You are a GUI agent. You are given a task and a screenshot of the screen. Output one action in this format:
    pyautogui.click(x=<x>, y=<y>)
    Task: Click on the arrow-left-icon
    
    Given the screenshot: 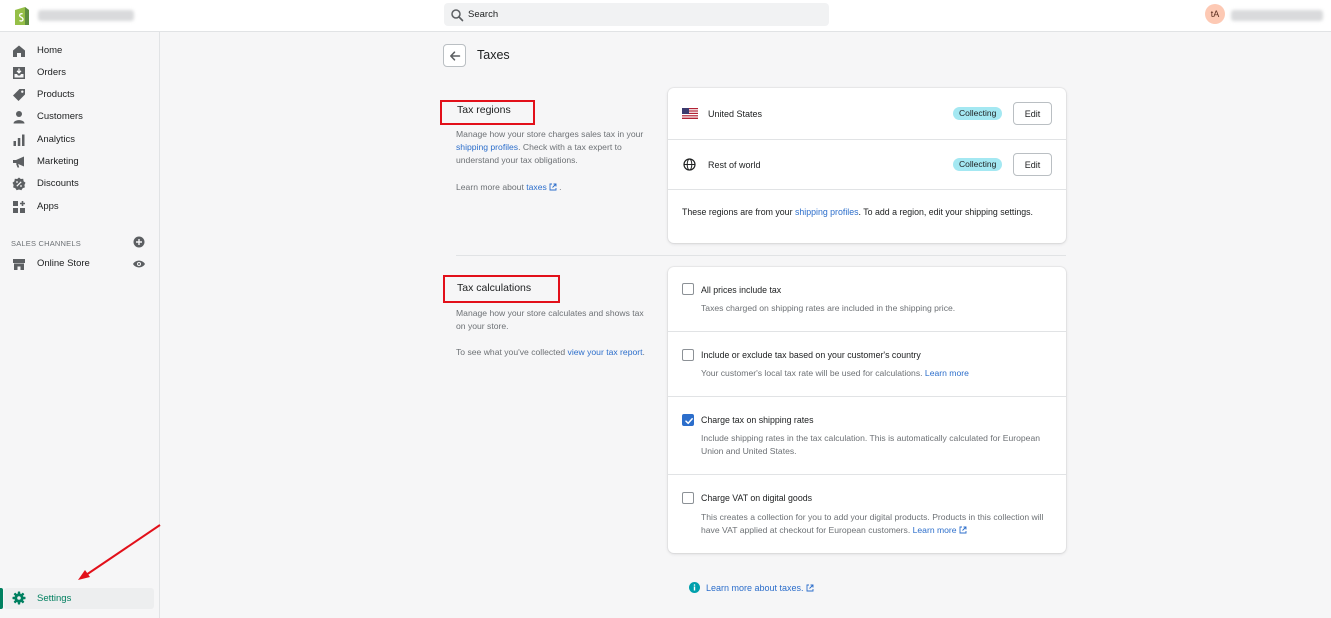 What is the action you would take?
    pyautogui.click(x=455, y=56)
    